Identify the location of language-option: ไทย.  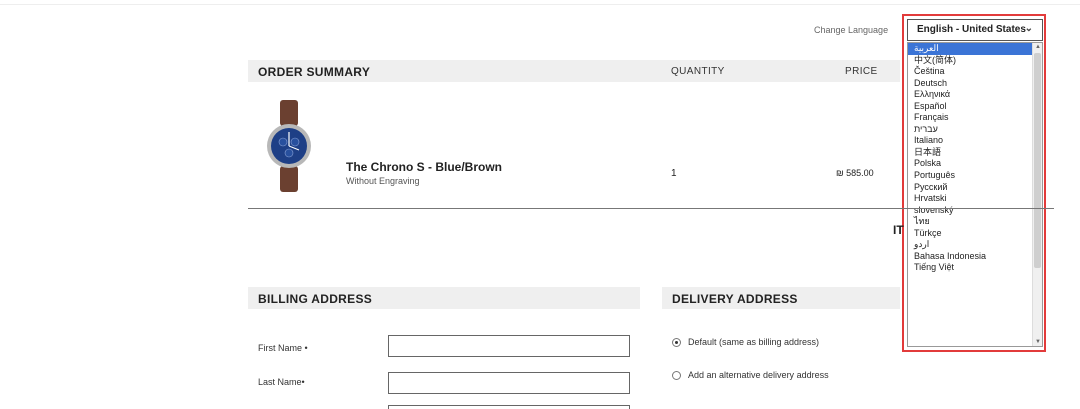
(975, 222).